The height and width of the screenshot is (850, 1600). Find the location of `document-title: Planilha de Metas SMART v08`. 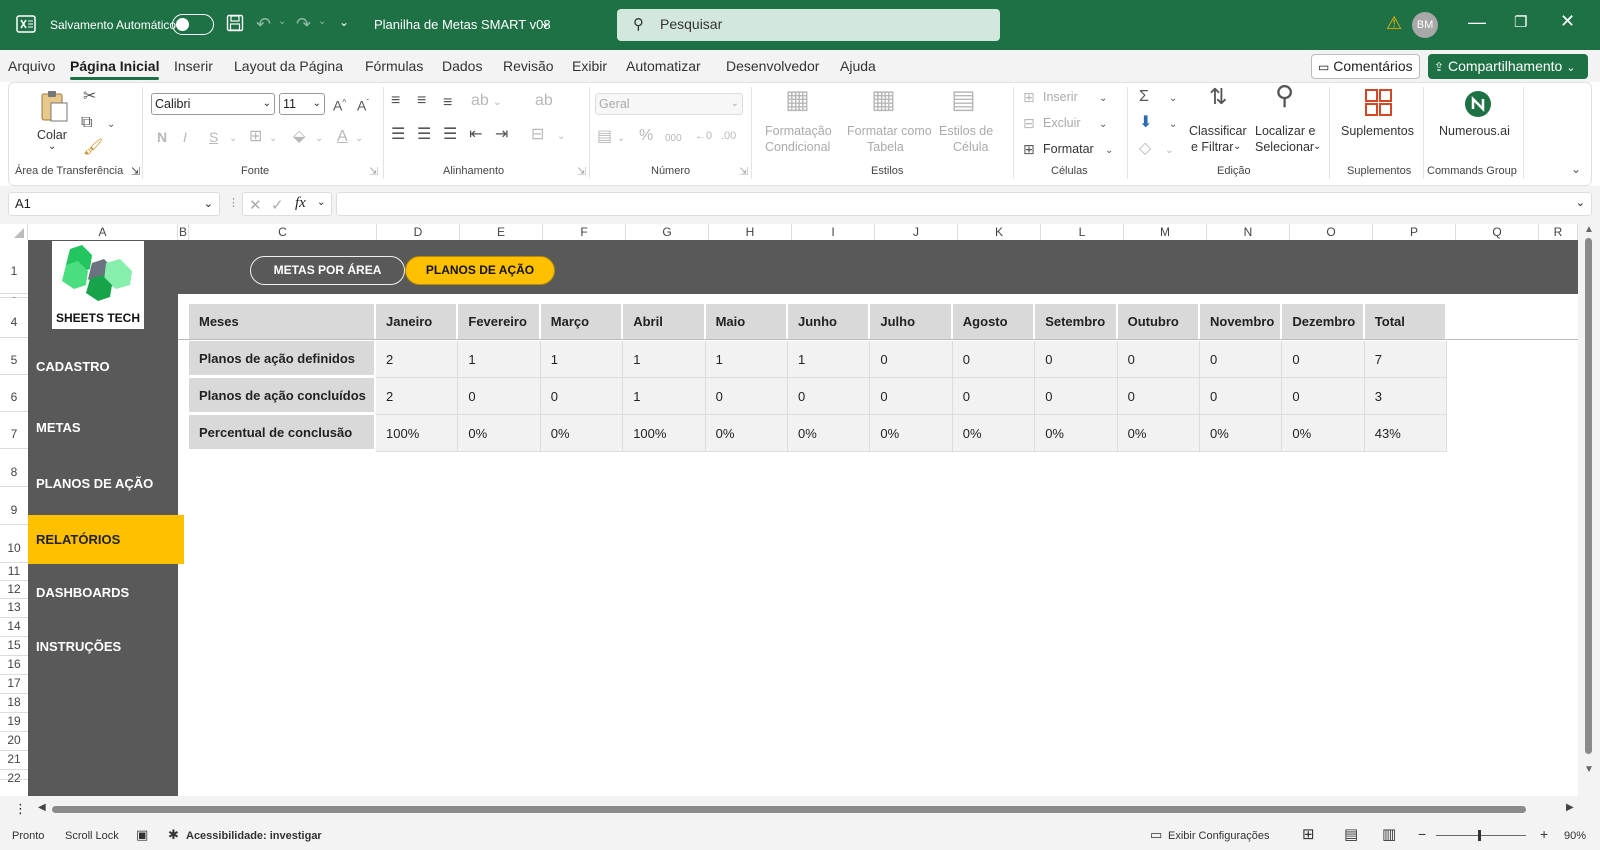

document-title: Planilha de Metas SMART v08 is located at coordinates (462, 24).